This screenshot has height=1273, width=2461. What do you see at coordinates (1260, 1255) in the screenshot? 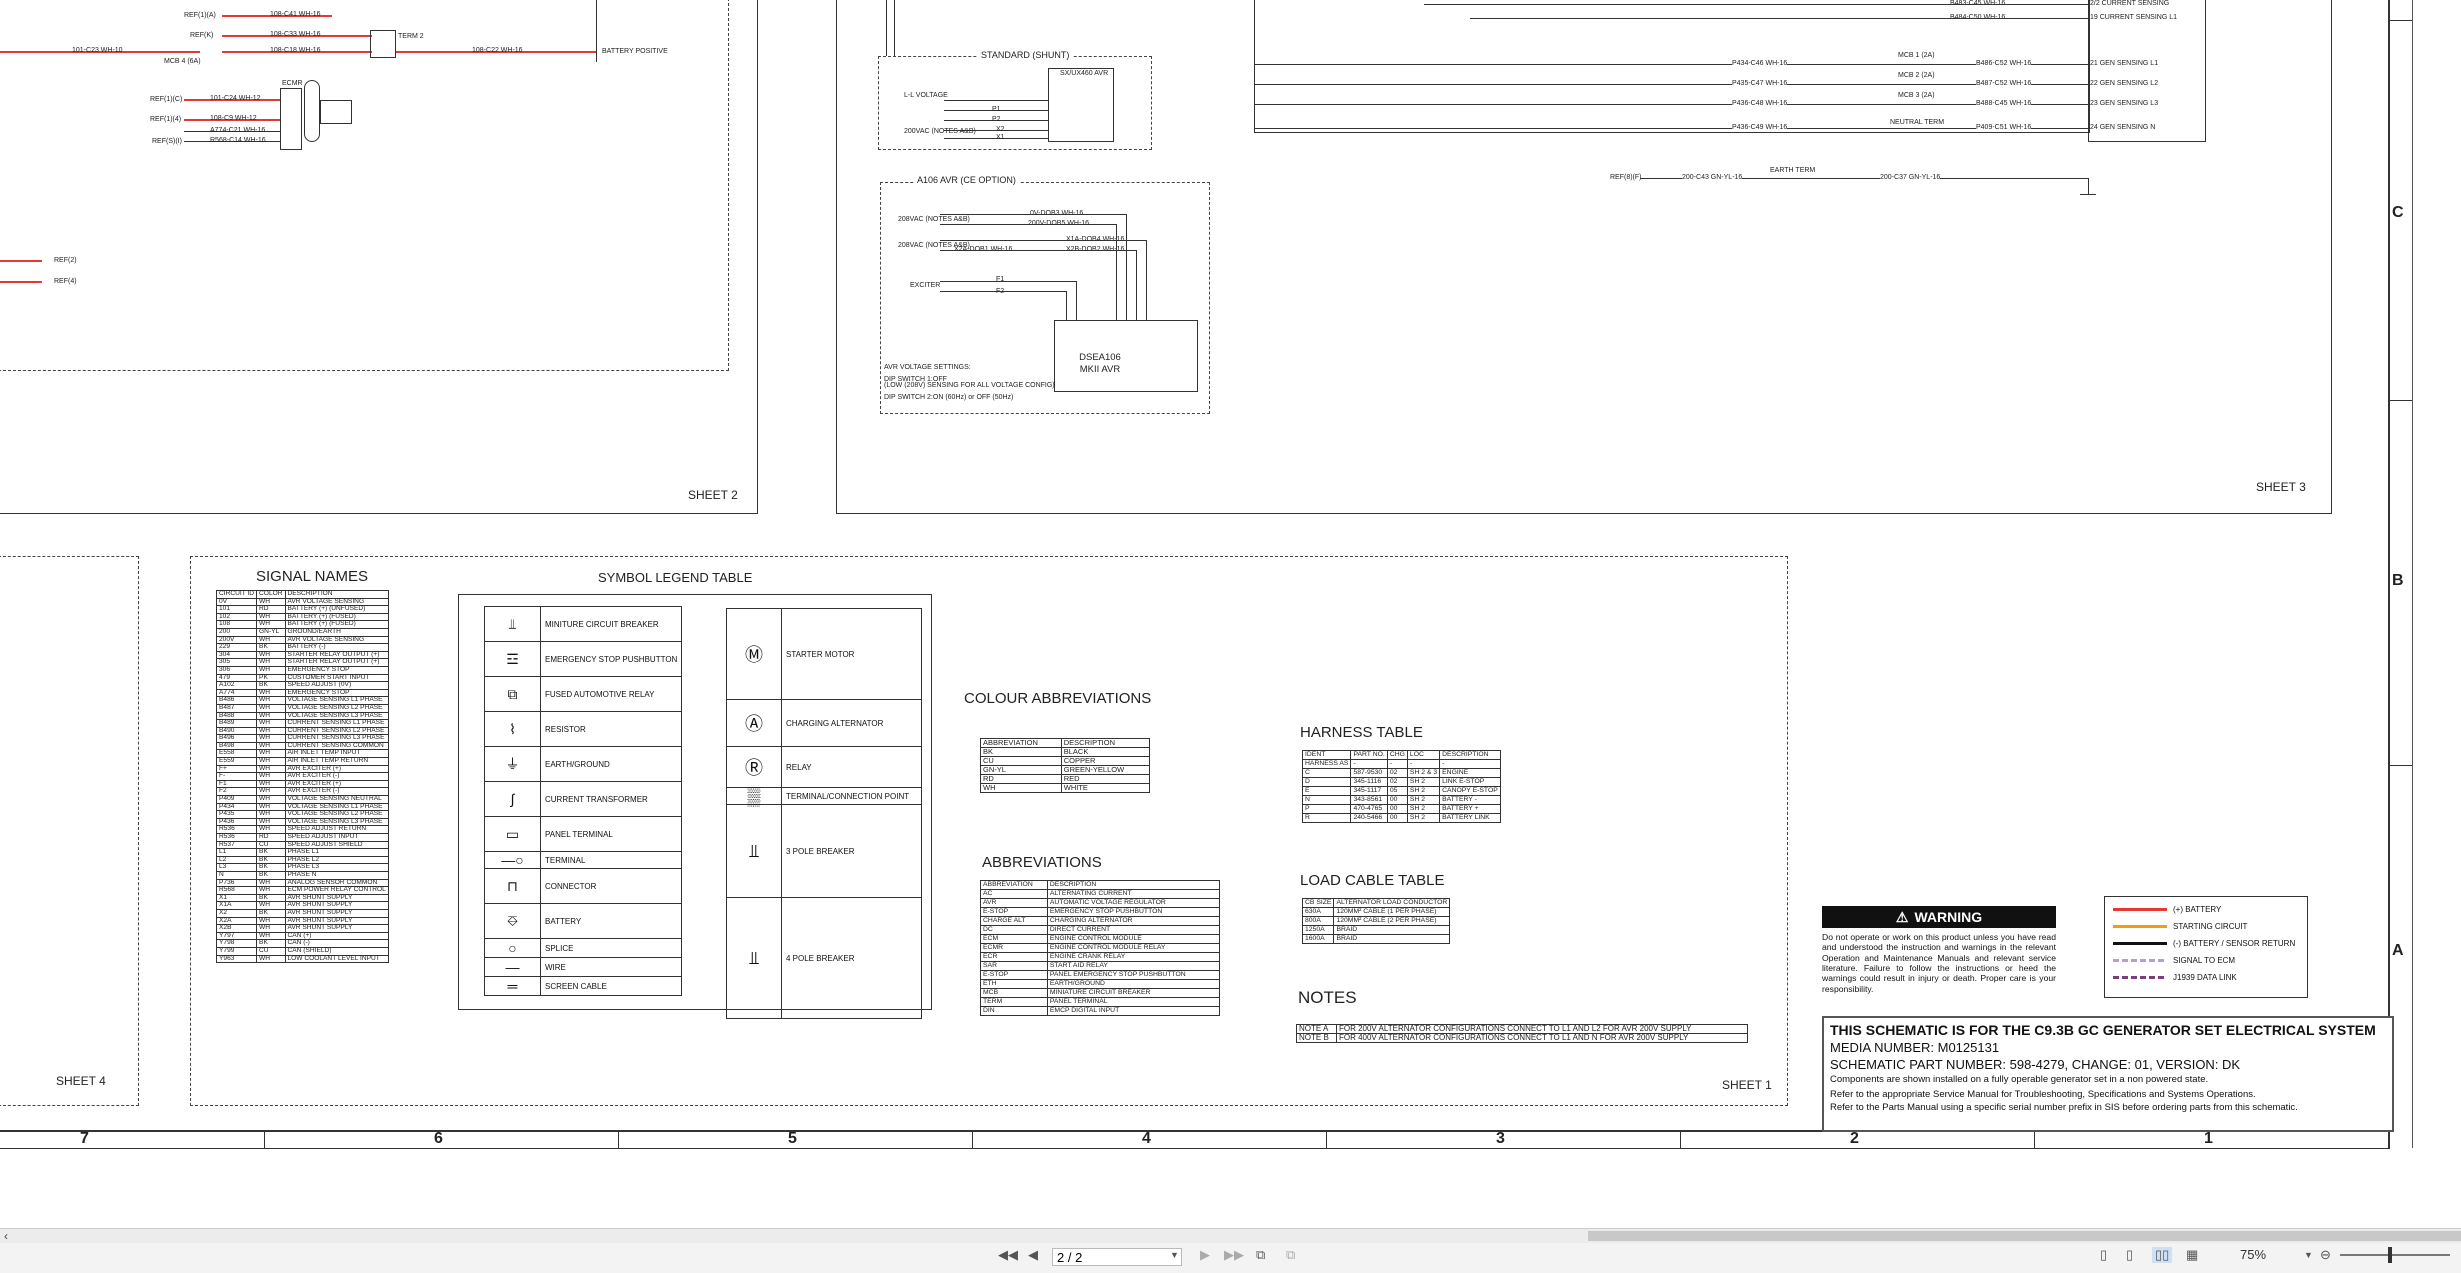
I see `copy-view-icon: ⧉` at bounding box center [1260, 1255].